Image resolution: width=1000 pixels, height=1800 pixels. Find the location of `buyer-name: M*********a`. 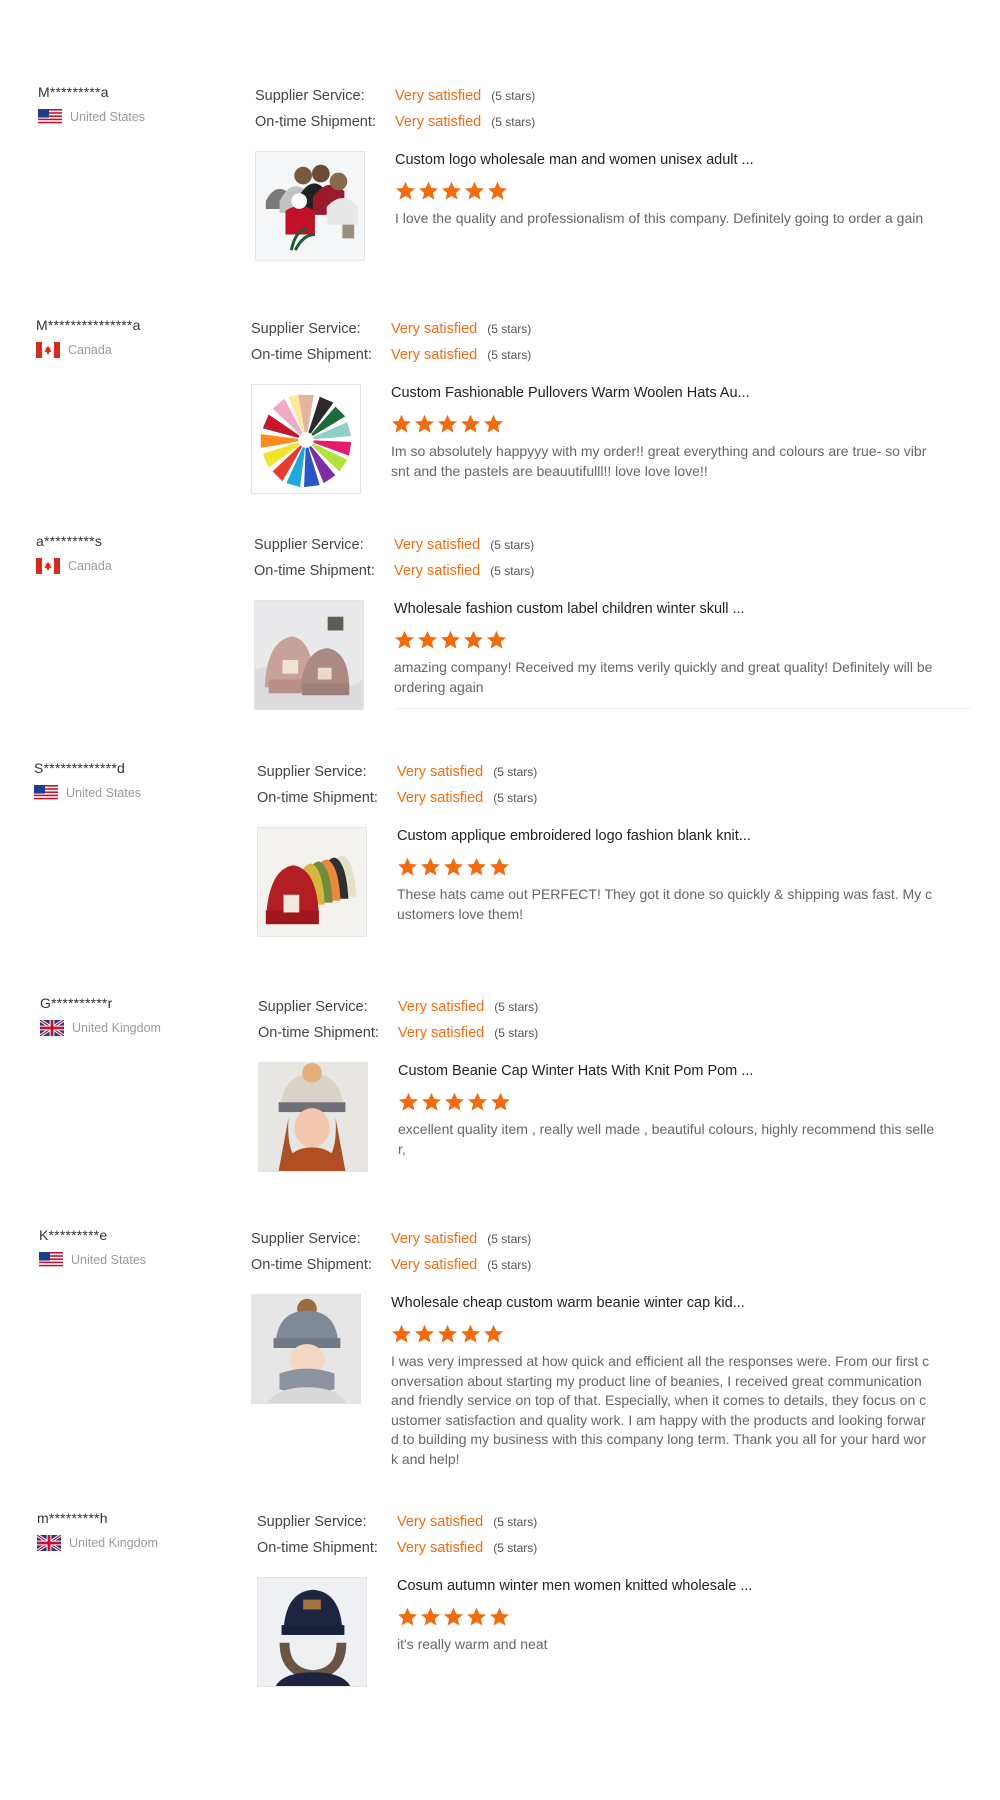

buyer-name: M*********a is located at coordinates (73, 92).